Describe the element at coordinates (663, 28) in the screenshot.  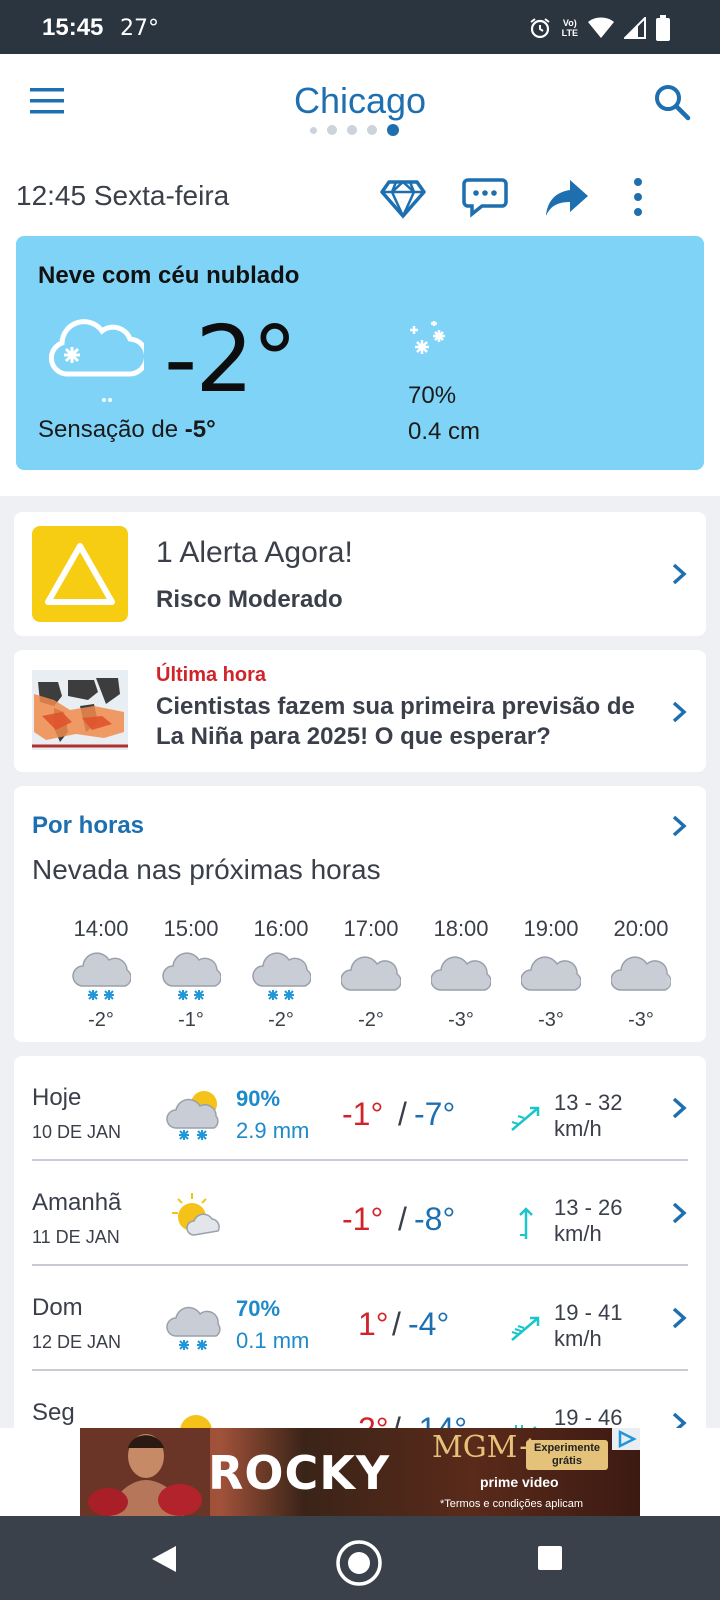
I see `battery-icon` at that location.